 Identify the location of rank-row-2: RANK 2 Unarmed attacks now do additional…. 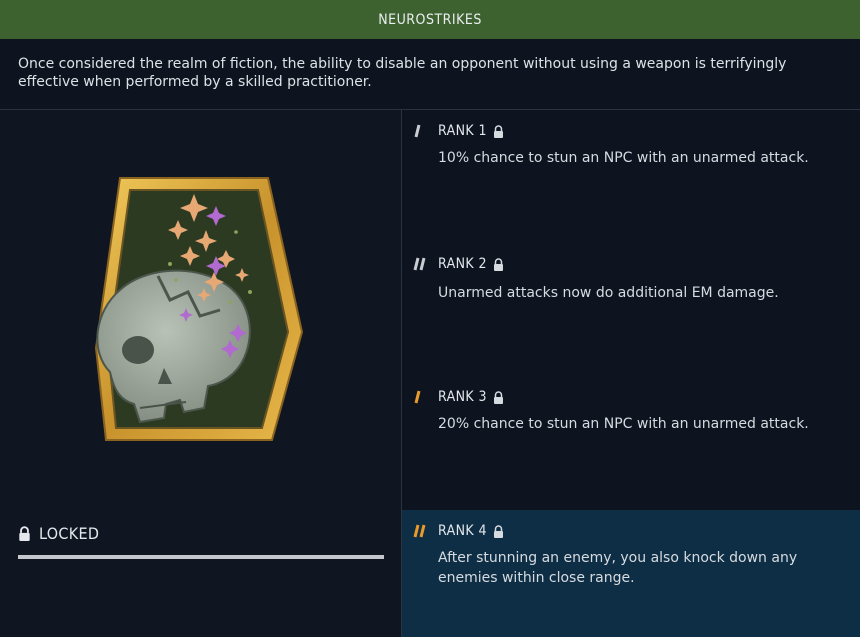
(631, 309).